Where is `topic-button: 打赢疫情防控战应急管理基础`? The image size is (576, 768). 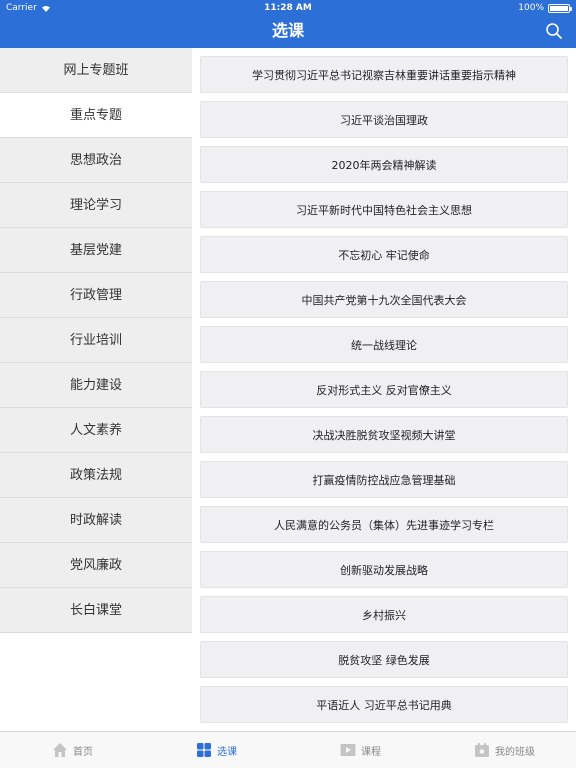
topic-button: 打赢疫情防控战应急管理基础 is located at coordinates (384, 479).